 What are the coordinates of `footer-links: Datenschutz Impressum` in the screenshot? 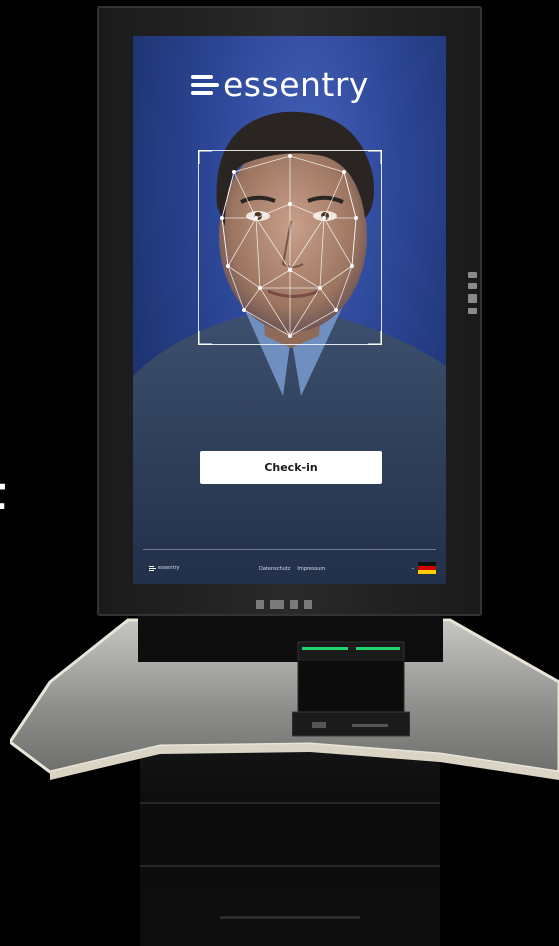 It's located at (292, 569).